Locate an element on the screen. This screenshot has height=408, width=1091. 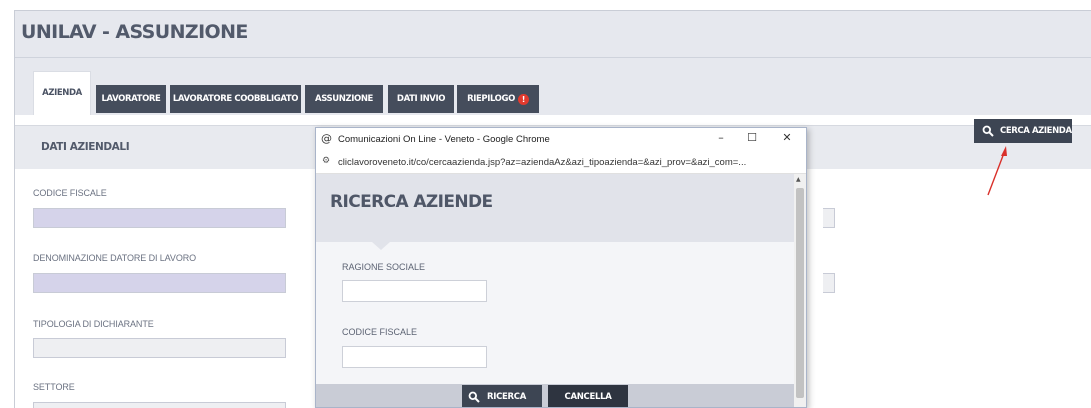
codice-fiscale-label: CODICE FISCALE is located at coordinates (380, 332).